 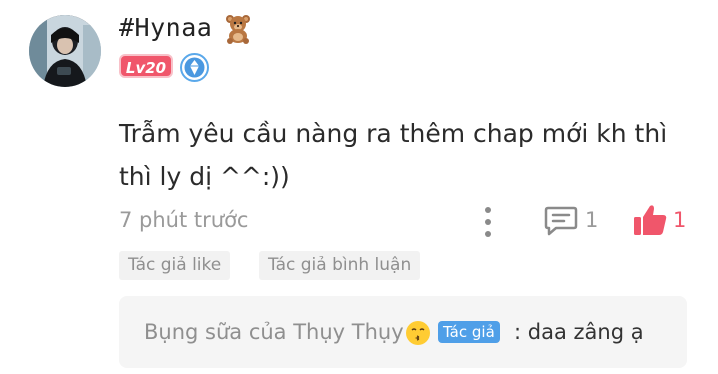 What do you see at coordinates (274, 332) in the screenshot?
I see `reply-author-name: Bụng sữa của Thụy Thụy` at bounding box center [274, 332].